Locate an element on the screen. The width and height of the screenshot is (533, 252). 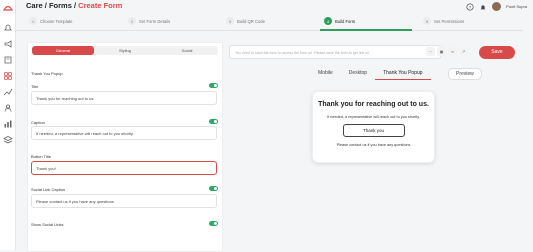
title-field: Thank you for reaching out to us. is located at coordinates (124, 98).